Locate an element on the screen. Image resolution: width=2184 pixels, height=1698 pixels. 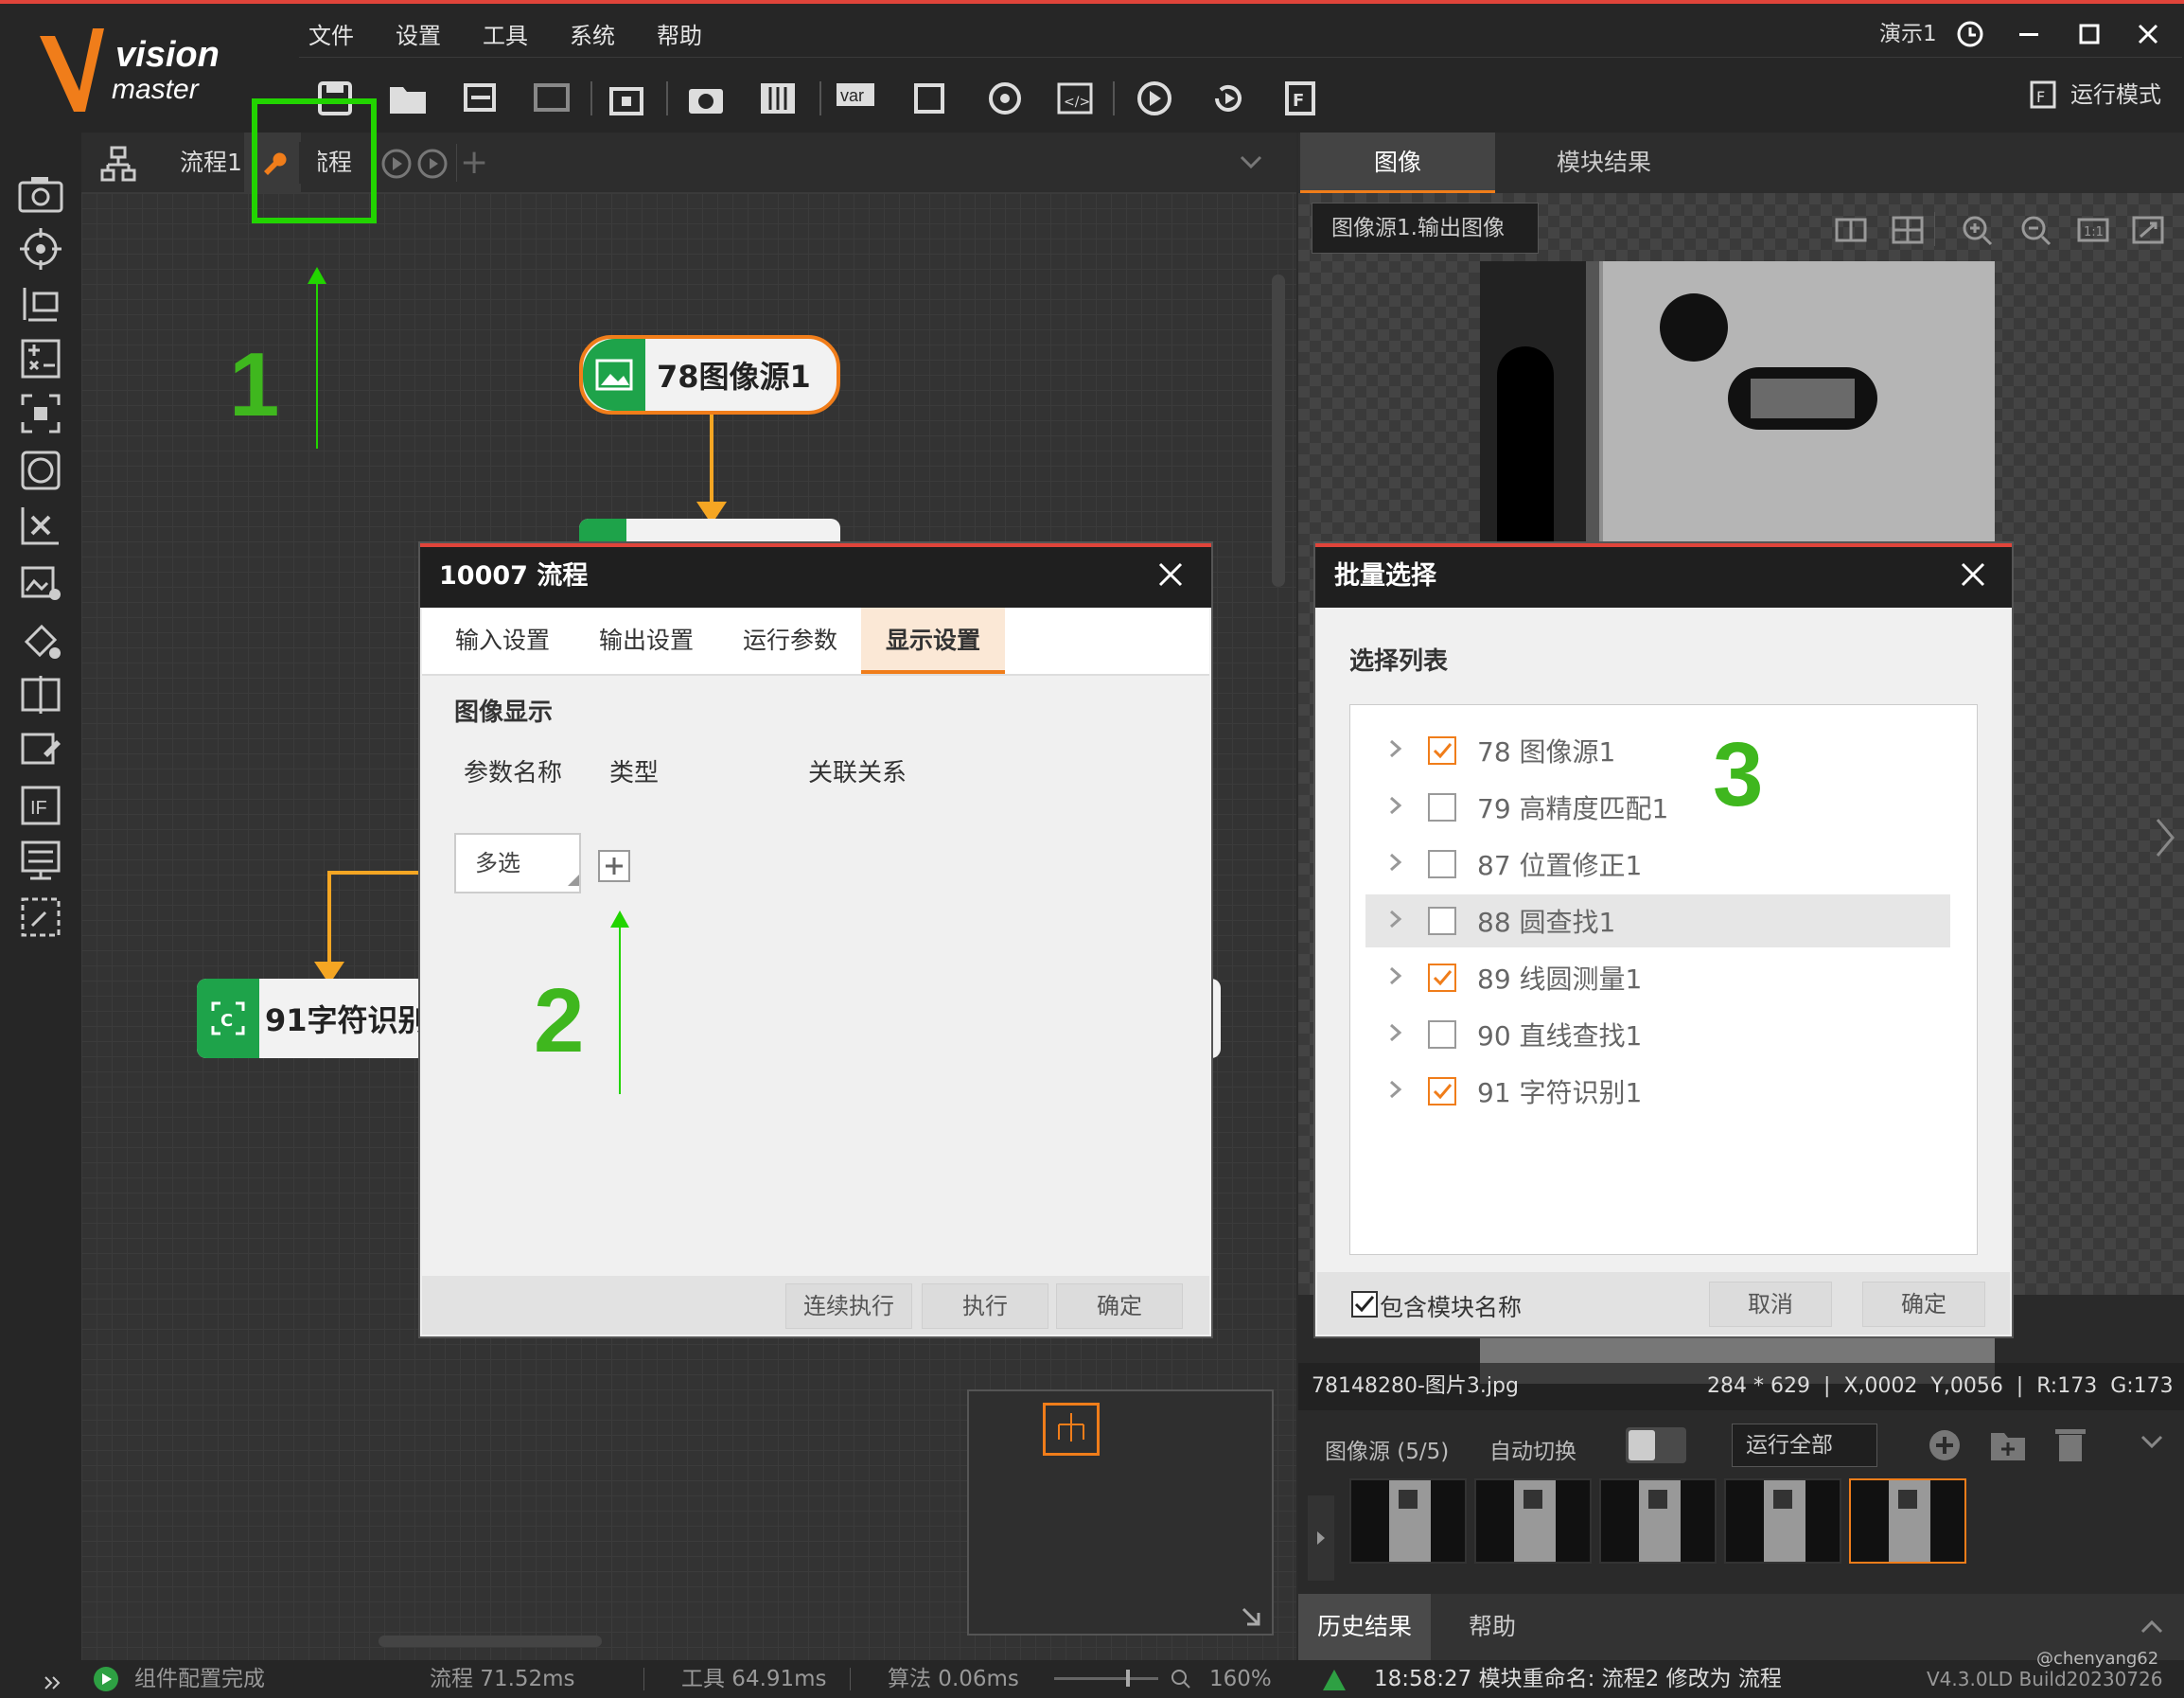
actual-size-icon: 1:1 is located at coordinates (2093, 230).